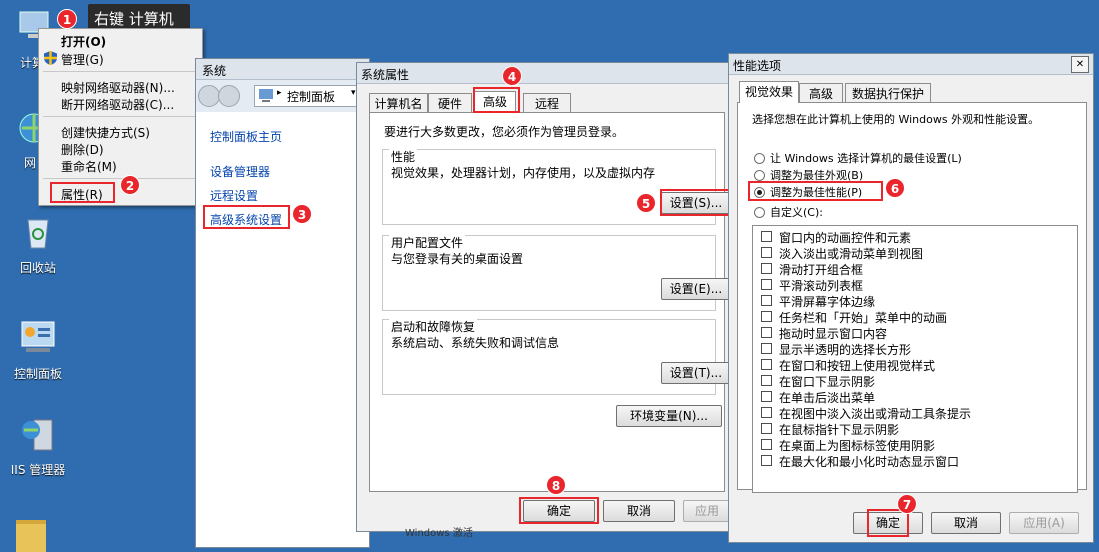 The width and height of the screenshot is (1099, 552). Describe the element at coordinates (915, 381) in the screenshot. I see `checkbox-row: 在窗口下显示阴影` at that location.